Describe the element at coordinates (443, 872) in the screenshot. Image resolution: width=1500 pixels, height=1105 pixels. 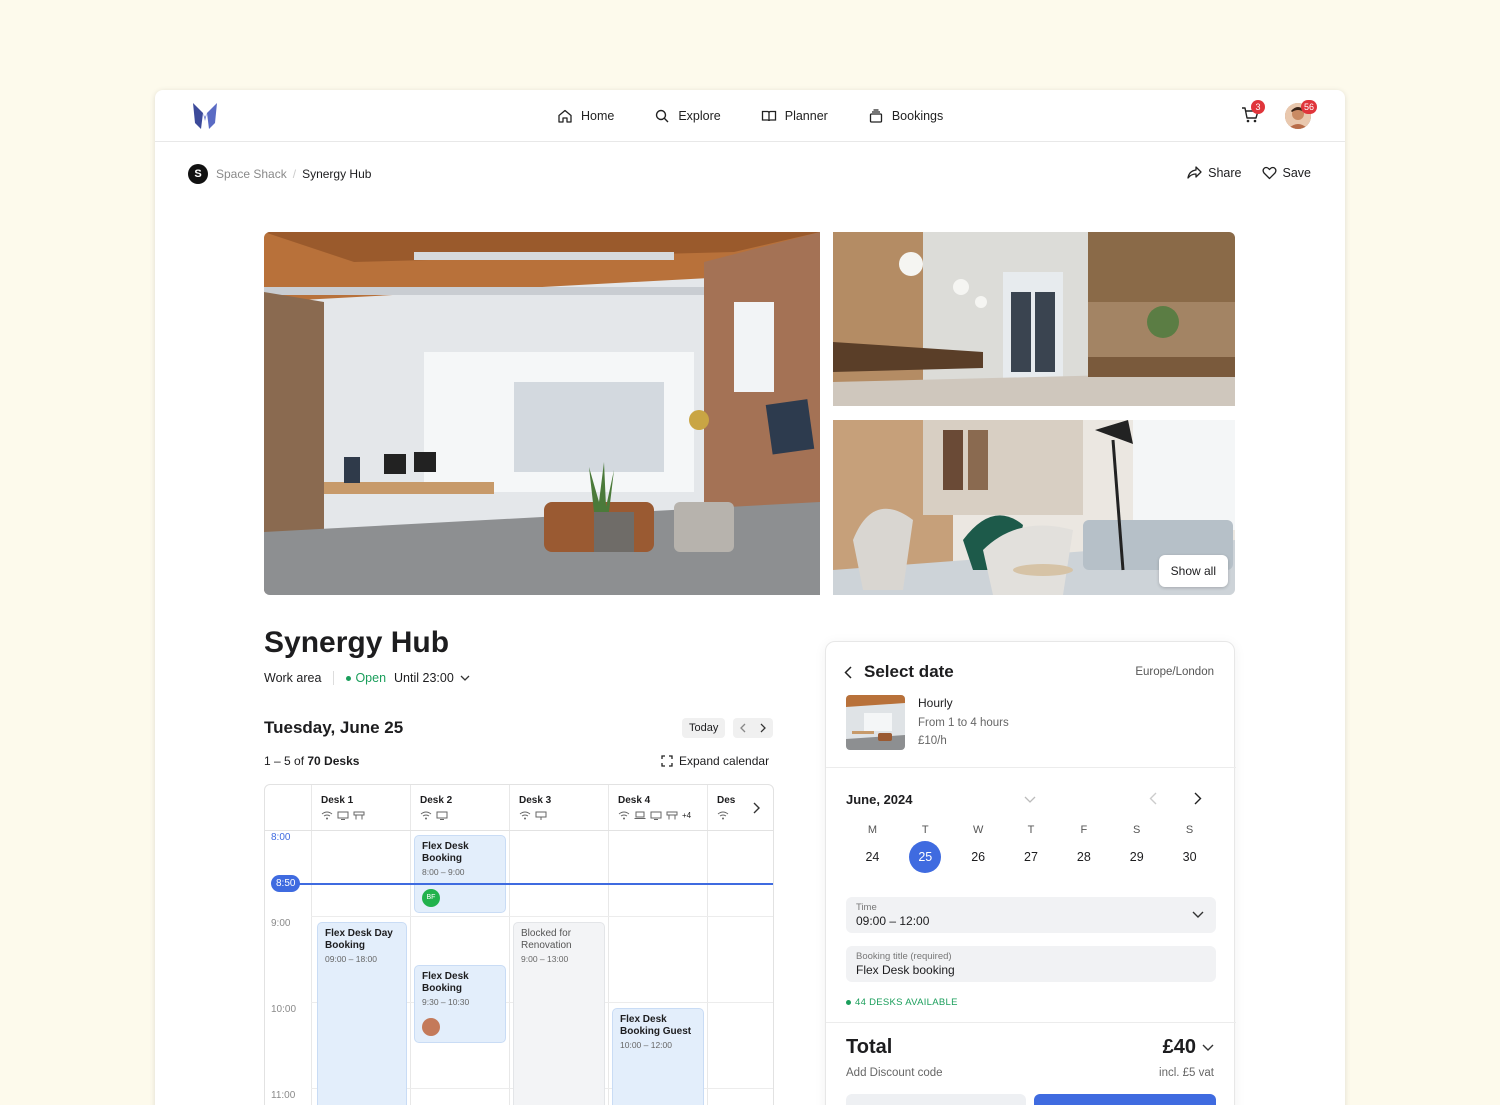
I see `event-time: 8:00 – 9:00` at that location.